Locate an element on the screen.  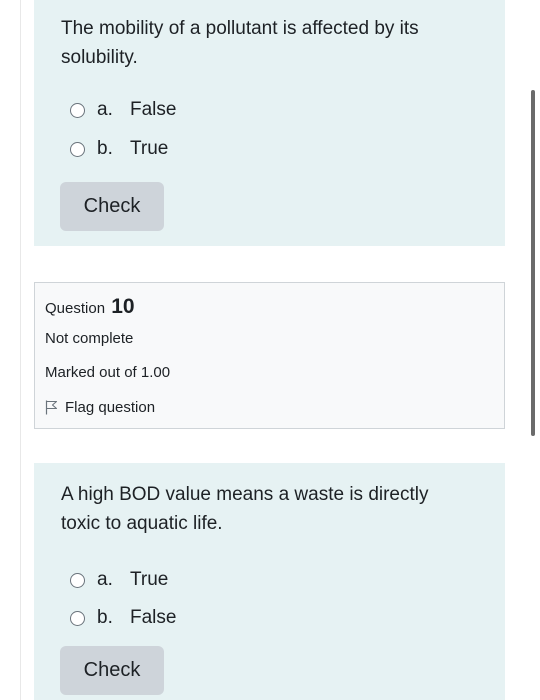
question-prefix: Question is located at coordinates (75, 308).